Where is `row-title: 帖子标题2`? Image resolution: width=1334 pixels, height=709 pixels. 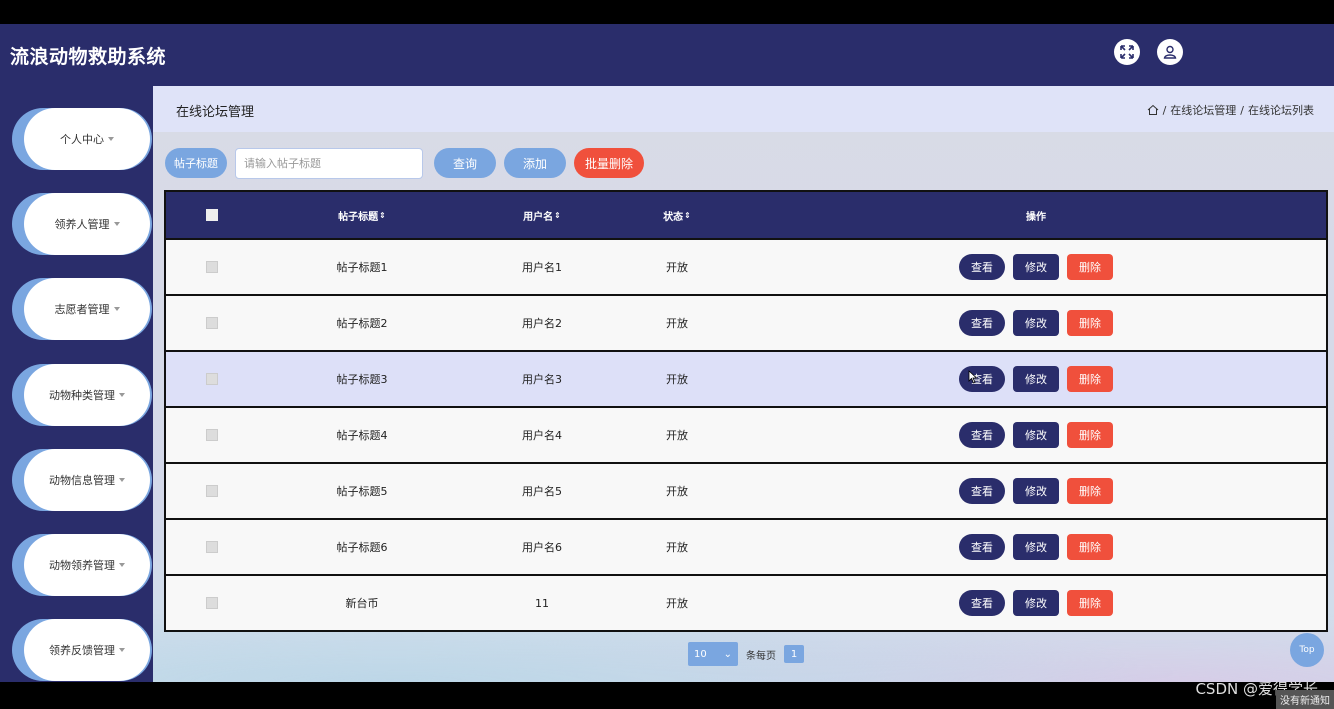 row-title: 帖子标题2 is located at coordinates (362, 323).